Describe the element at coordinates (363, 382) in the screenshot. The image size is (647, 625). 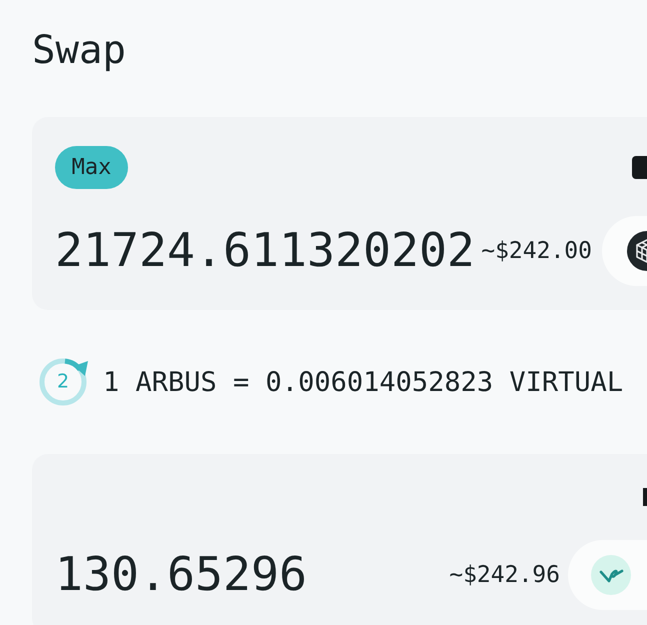
I see `exchange-rate: 1 ARBUS = 0.006014052823 VIRTUAL` at that location.